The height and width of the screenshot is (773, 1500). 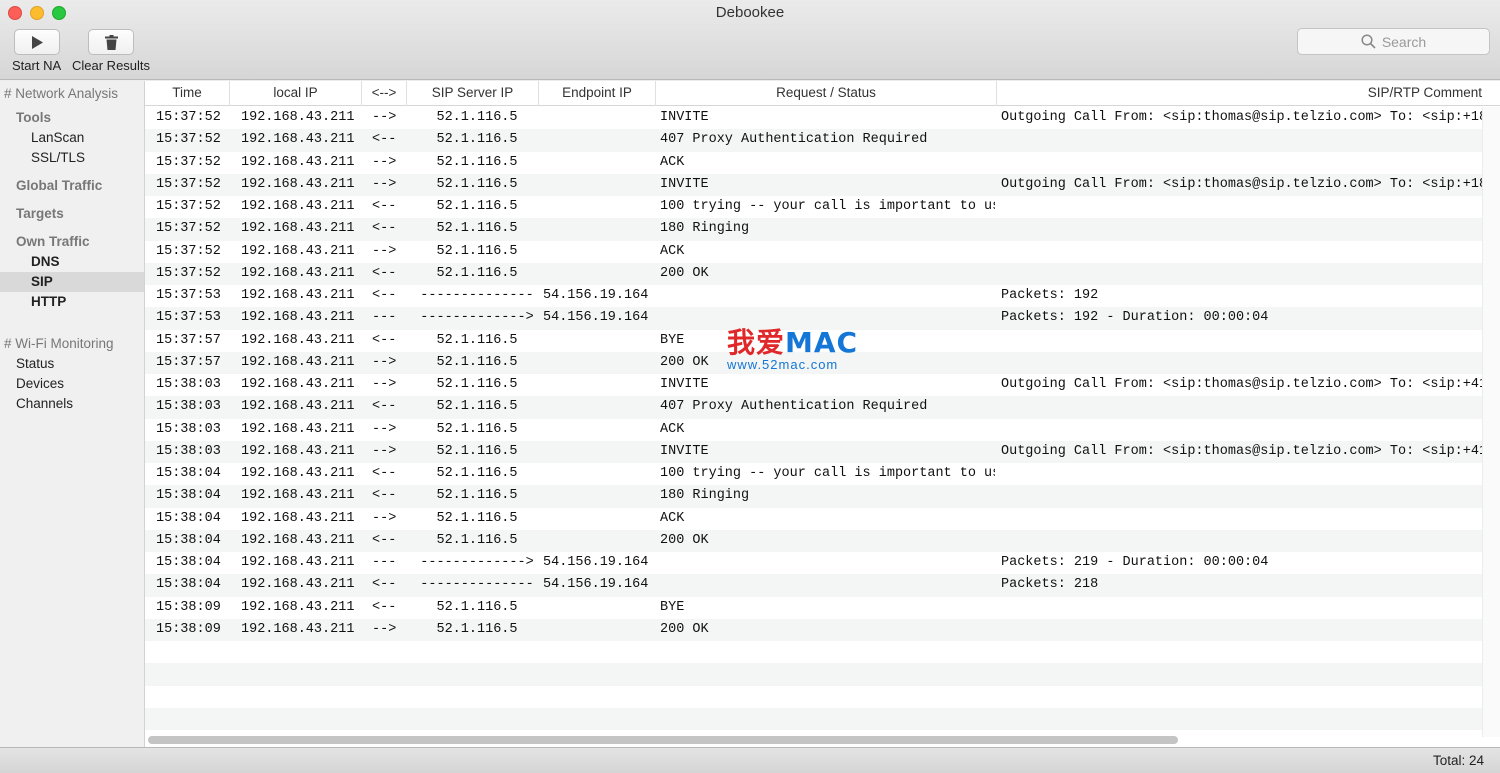 I want to click on cell-request-status, so click(x=827, y=585).